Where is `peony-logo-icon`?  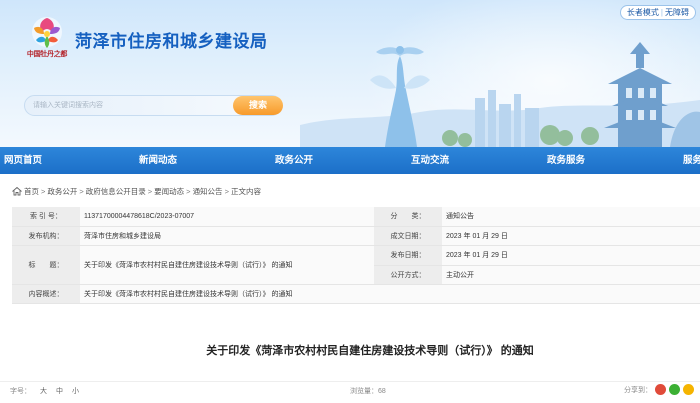
peony-logo-icon is located at coordinates (47, 39).